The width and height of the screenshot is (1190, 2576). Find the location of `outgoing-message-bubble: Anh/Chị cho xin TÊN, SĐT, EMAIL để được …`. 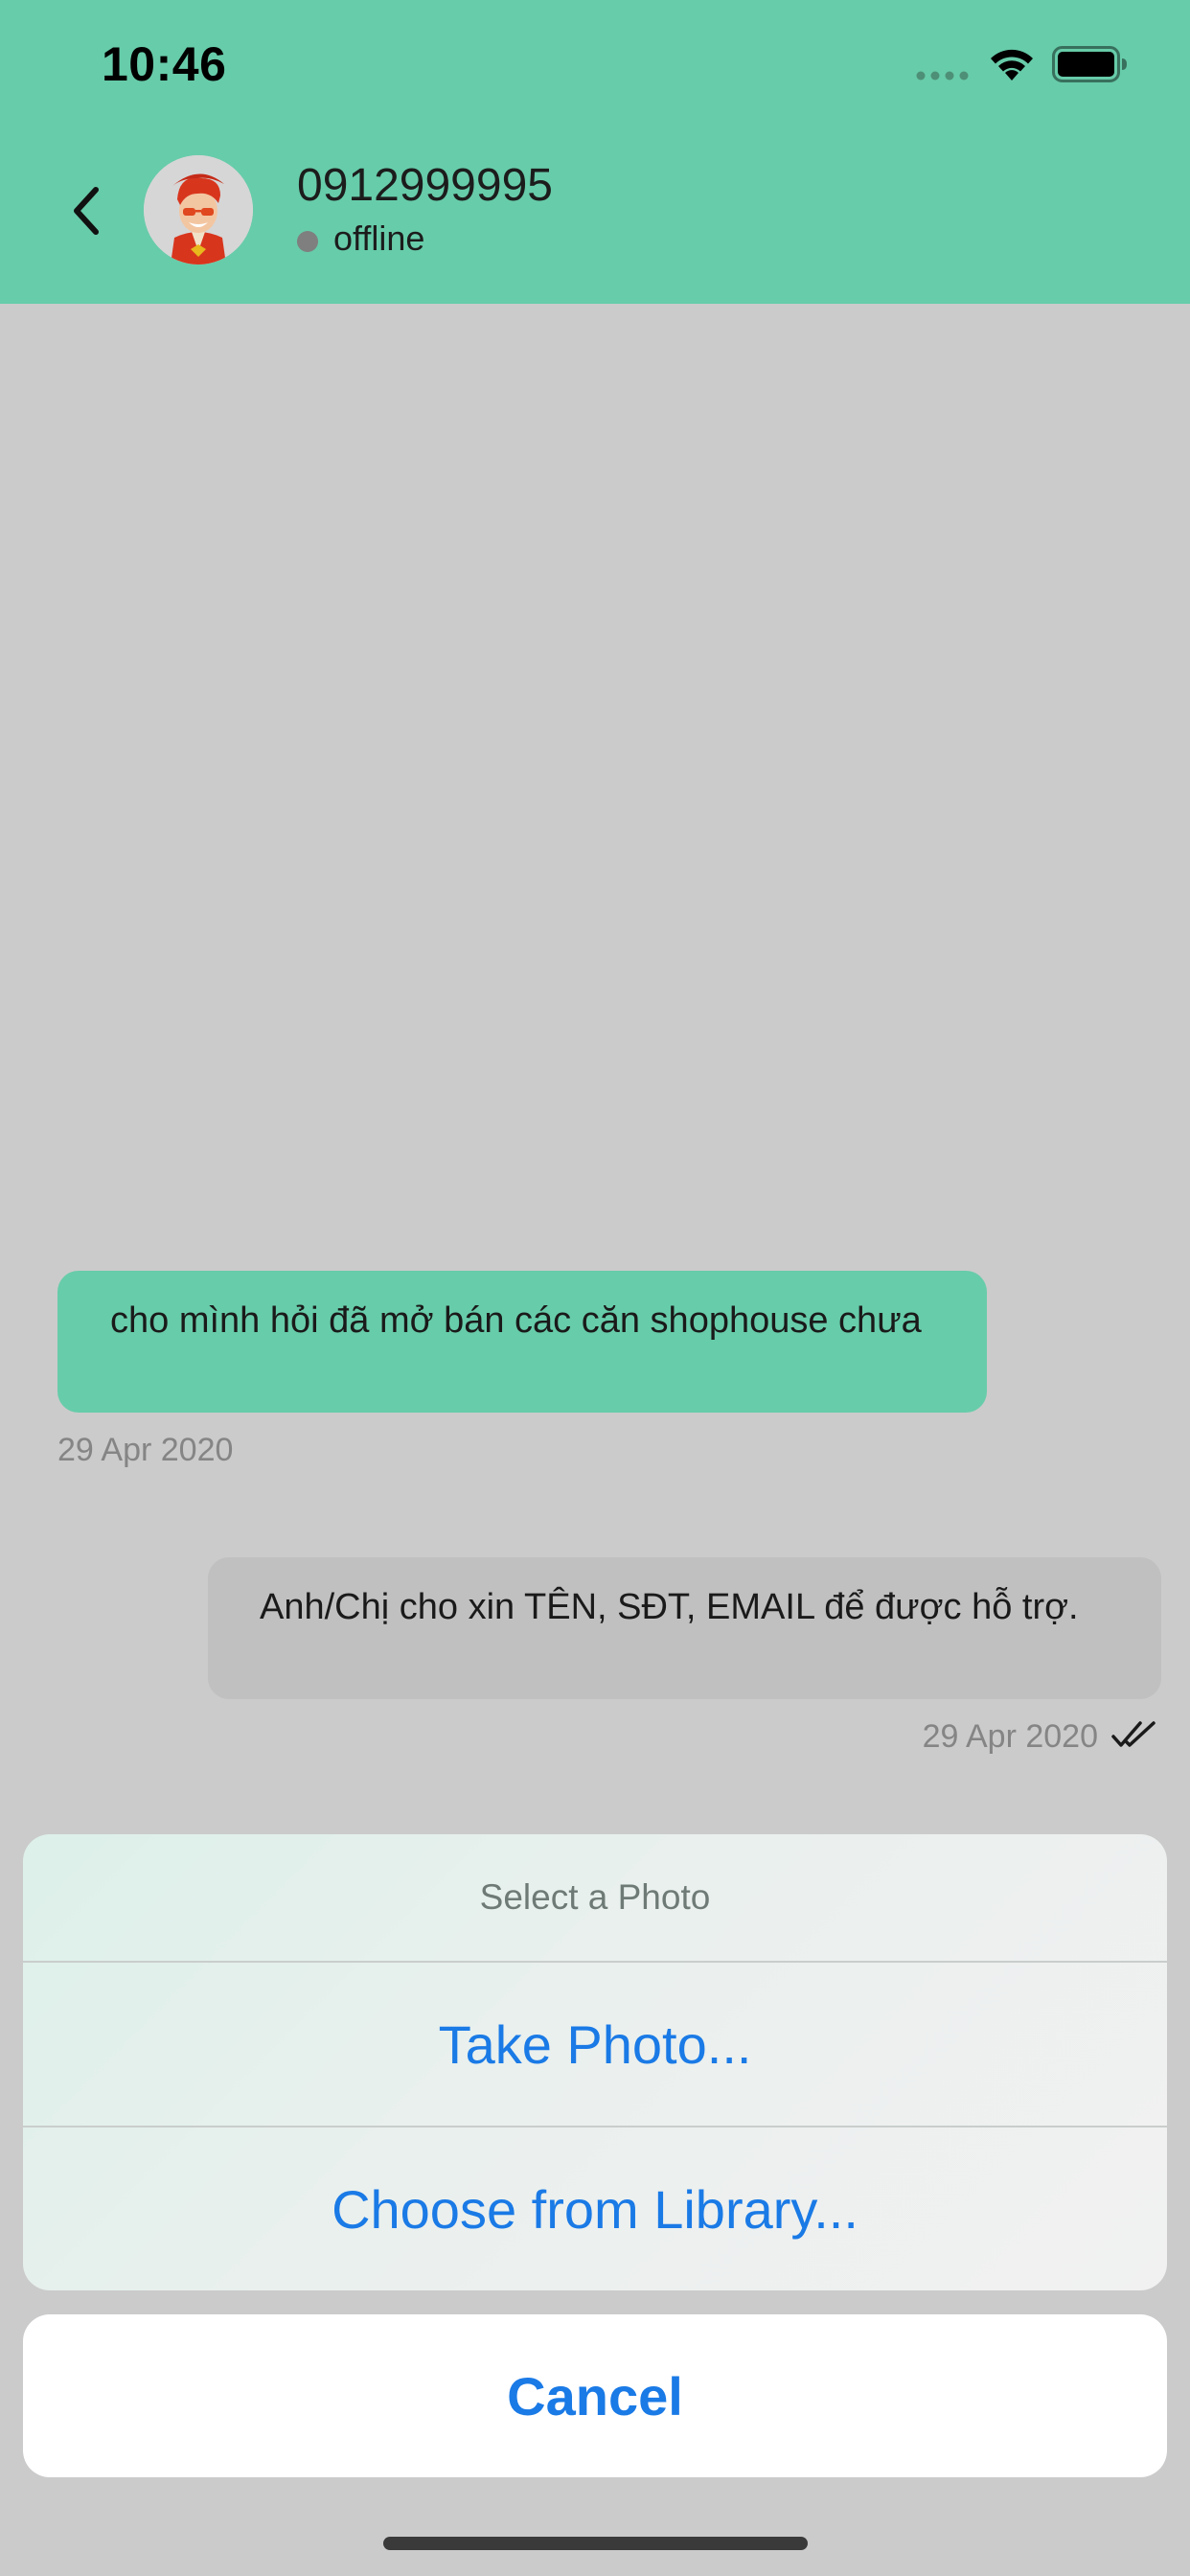

outgoing-message-bubble: Anh/Chị cho xin TÊN, SĐT, EMAIL để được … is located at coordinates (684, 1628).